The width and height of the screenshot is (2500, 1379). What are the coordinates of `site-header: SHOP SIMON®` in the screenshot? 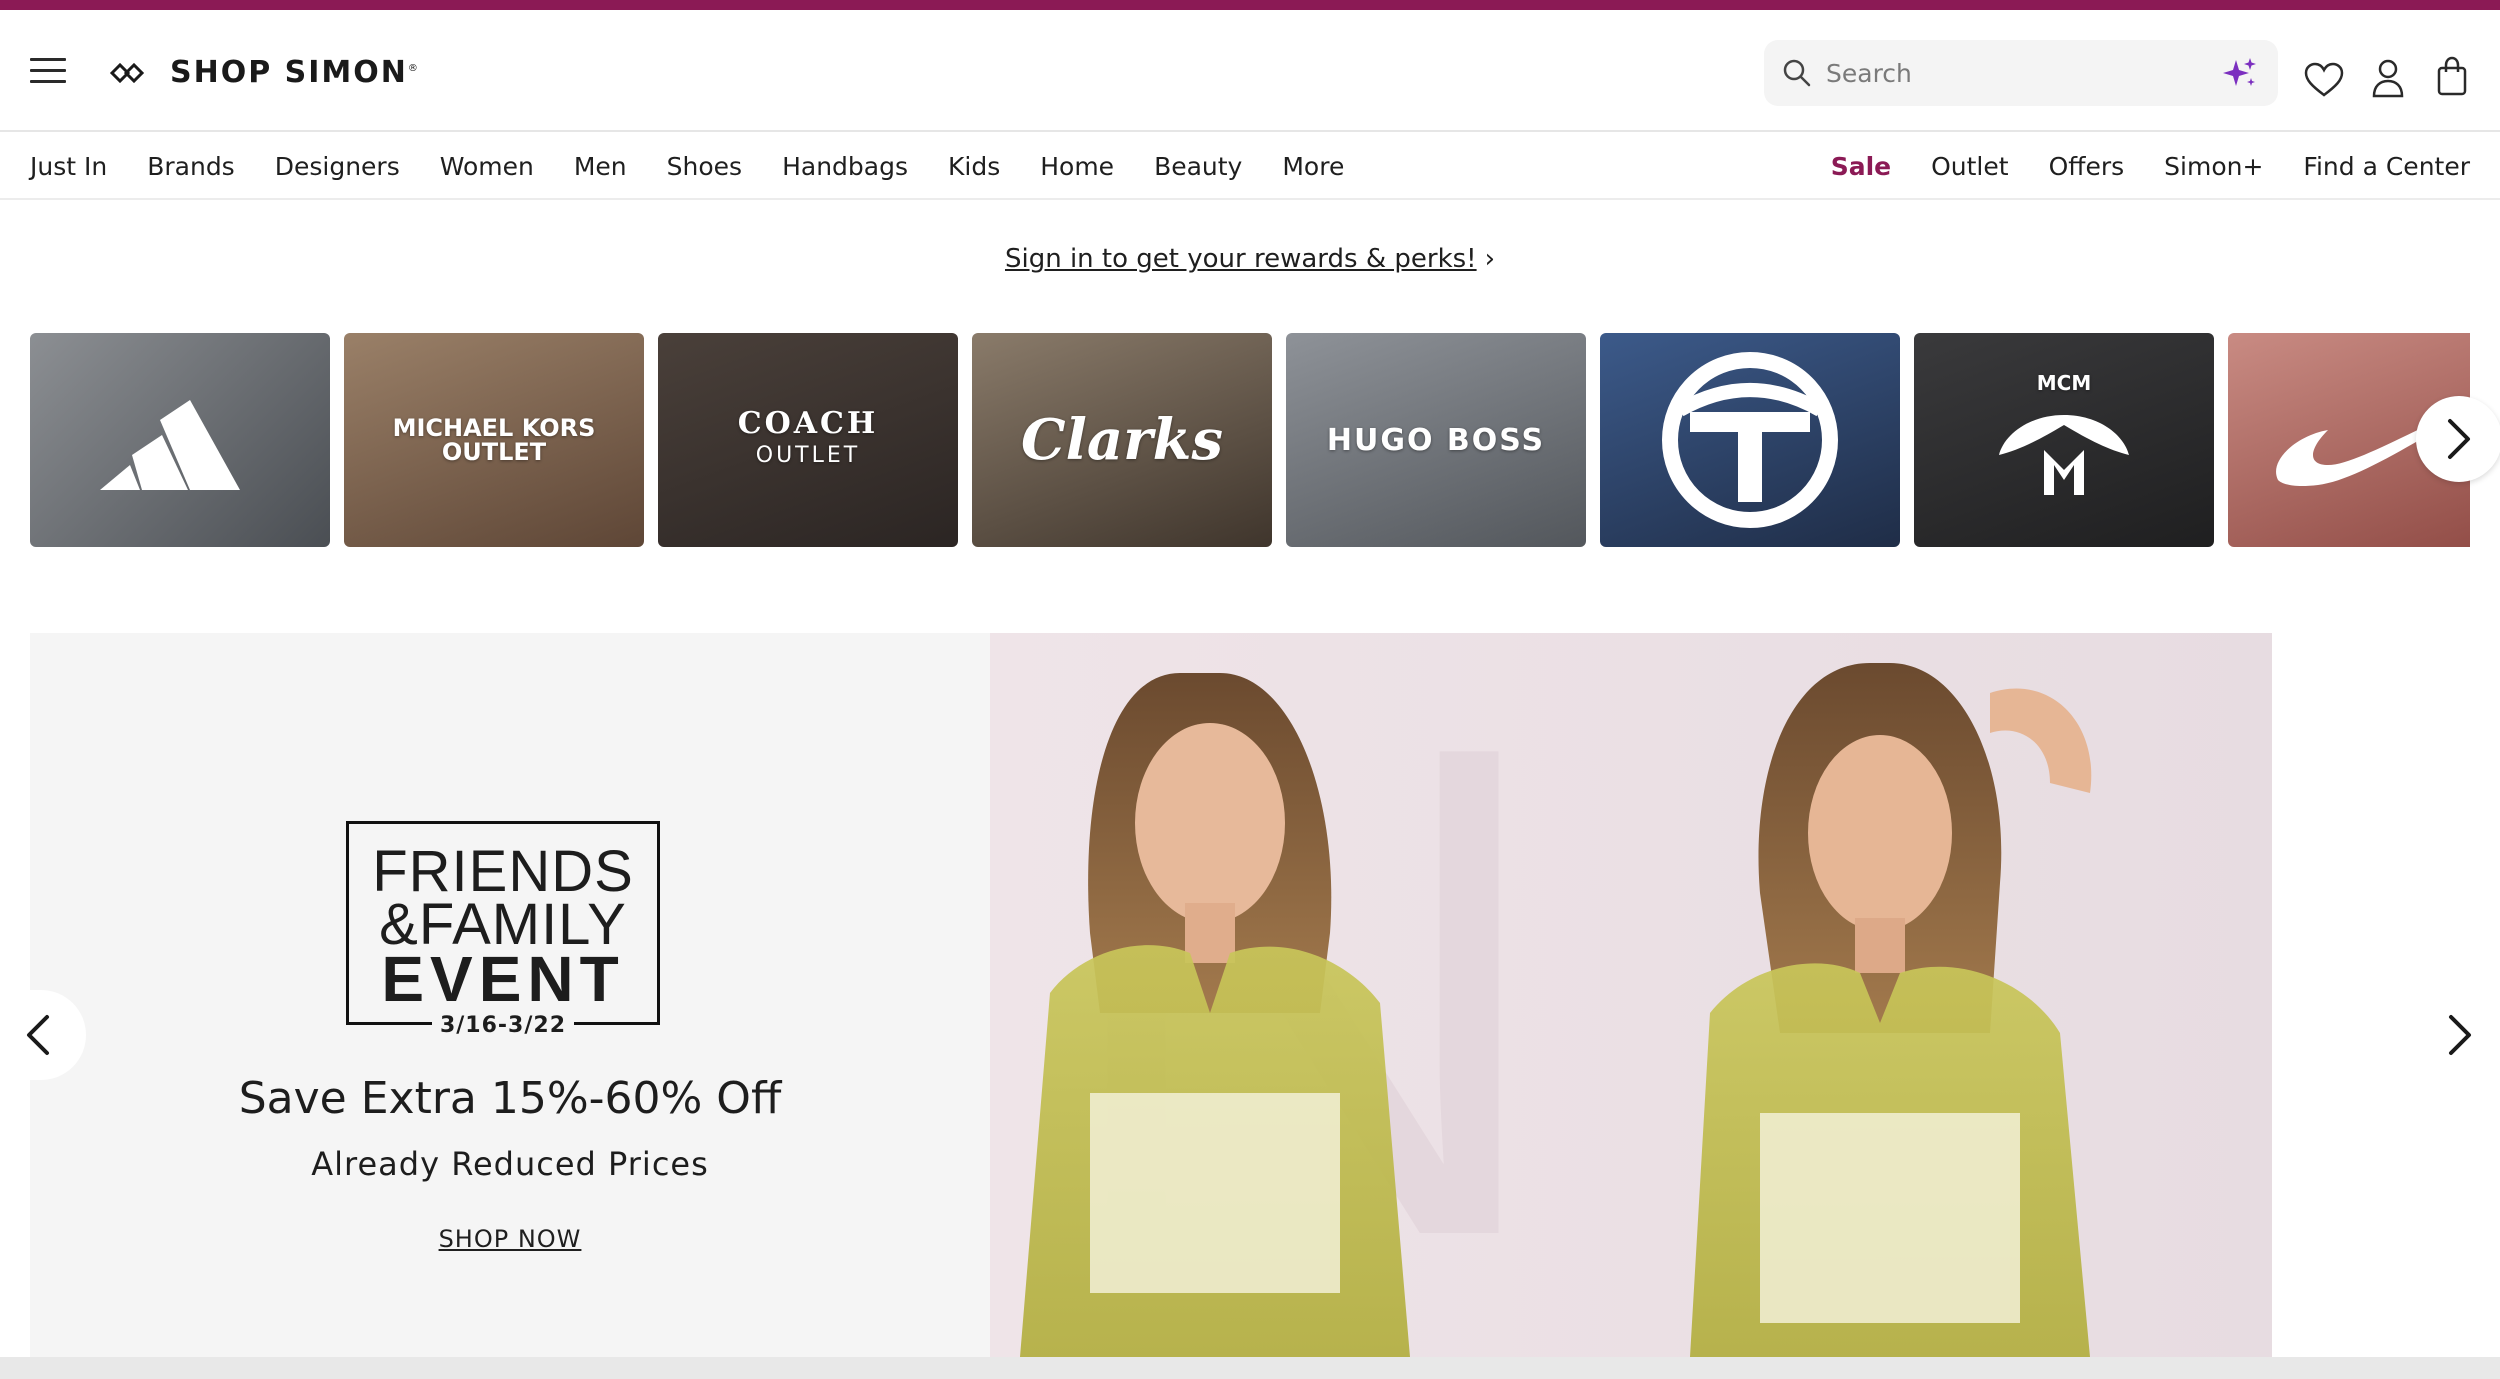 It's located at (1250, 71).